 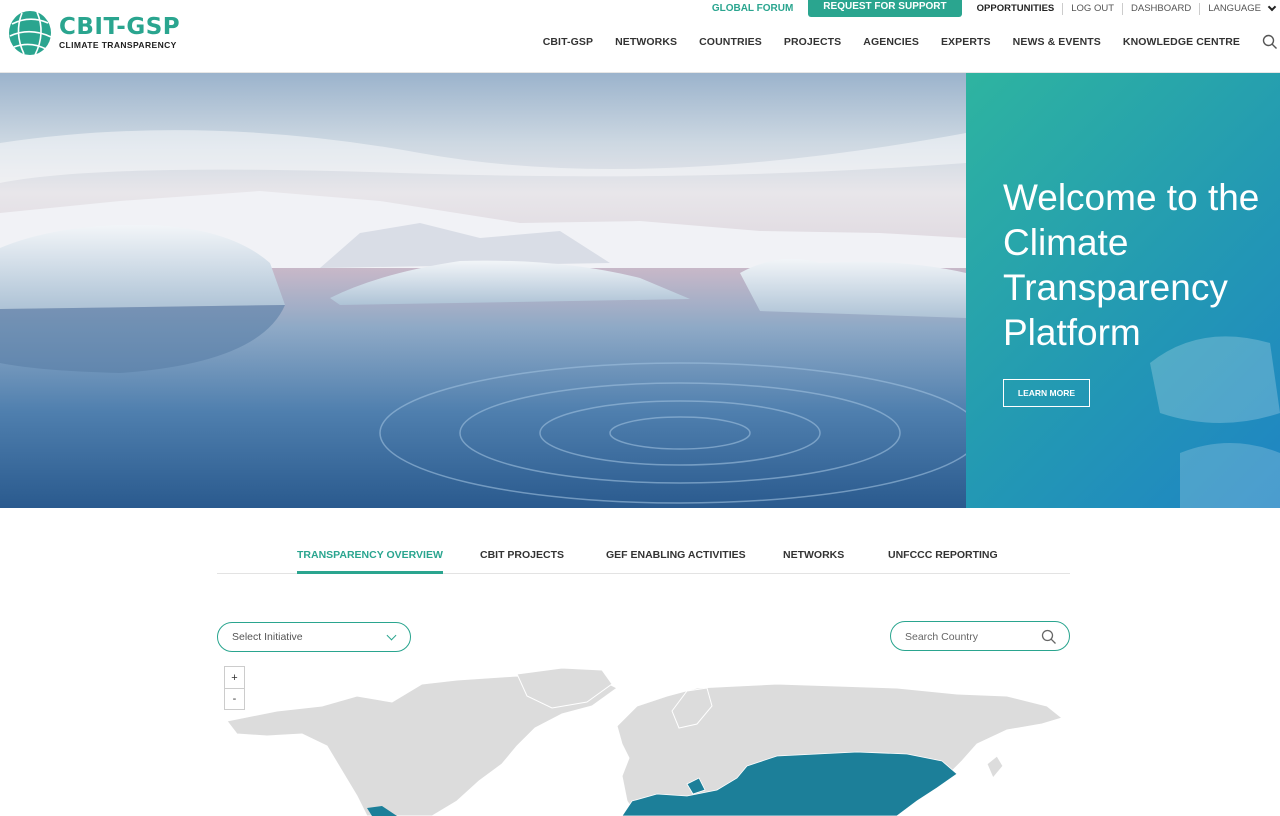 I want to click on logo-subtitle: CLIMATE TRANSPARENCY, so click(x=118, y=45).